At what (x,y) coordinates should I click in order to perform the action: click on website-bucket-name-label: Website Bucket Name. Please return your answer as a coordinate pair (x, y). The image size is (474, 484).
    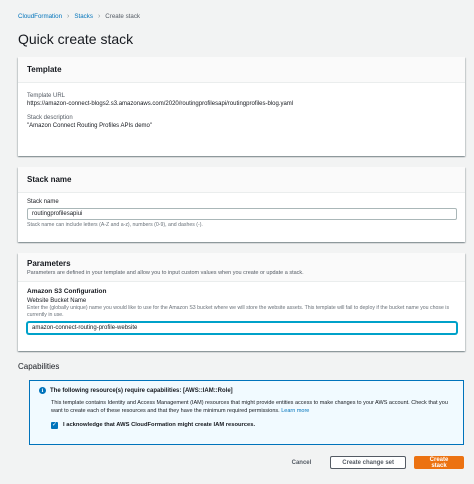
    Looking at the image, I should click on (57, 301).